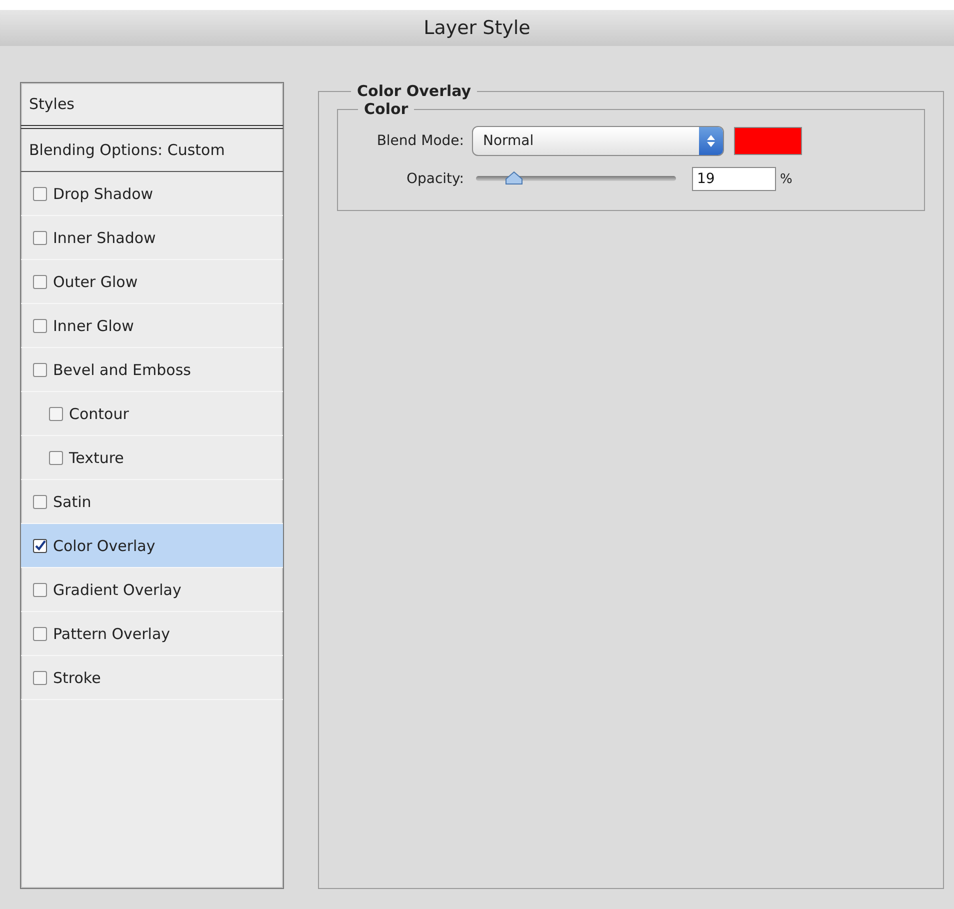 This screenshot has width=954, height=909. Describe the element at coordinates (598, 141) in the screenshot. I see `blend-mode-dropdown: Normal` at that location.